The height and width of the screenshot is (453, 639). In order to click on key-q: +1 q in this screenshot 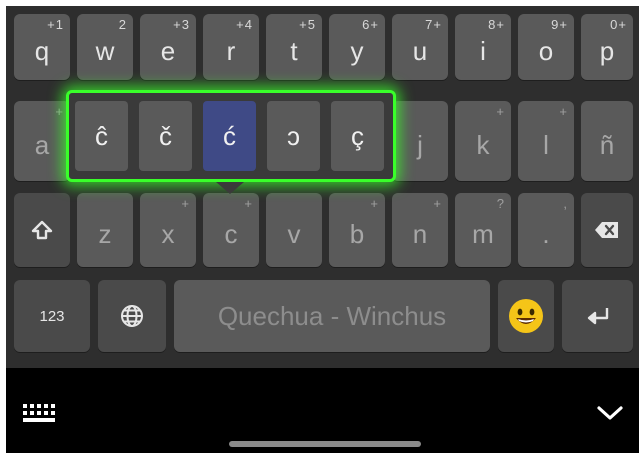, I will do `click(42, 47)`.